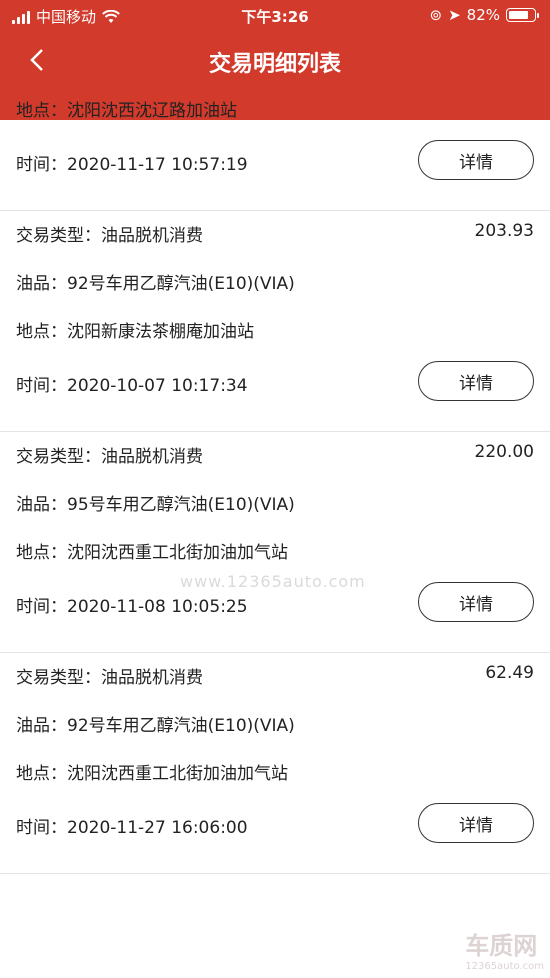 Image resolution: width=550 pixels, height=978 pixels. I want to click on navigation-bar: 交易明细列表, so click(275, 61).